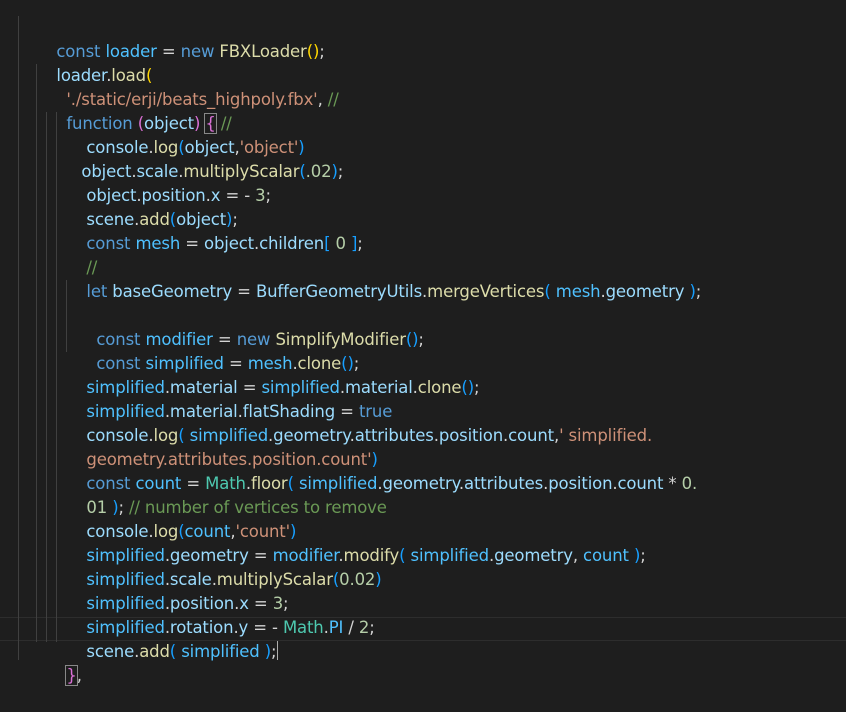 Image resolution: width=846 pixels, height=712 pixels. Describe the element at coordinates (229, 398) in the screenshot. I see `code-line-16: simplified.material.flatShading = true` at that location.